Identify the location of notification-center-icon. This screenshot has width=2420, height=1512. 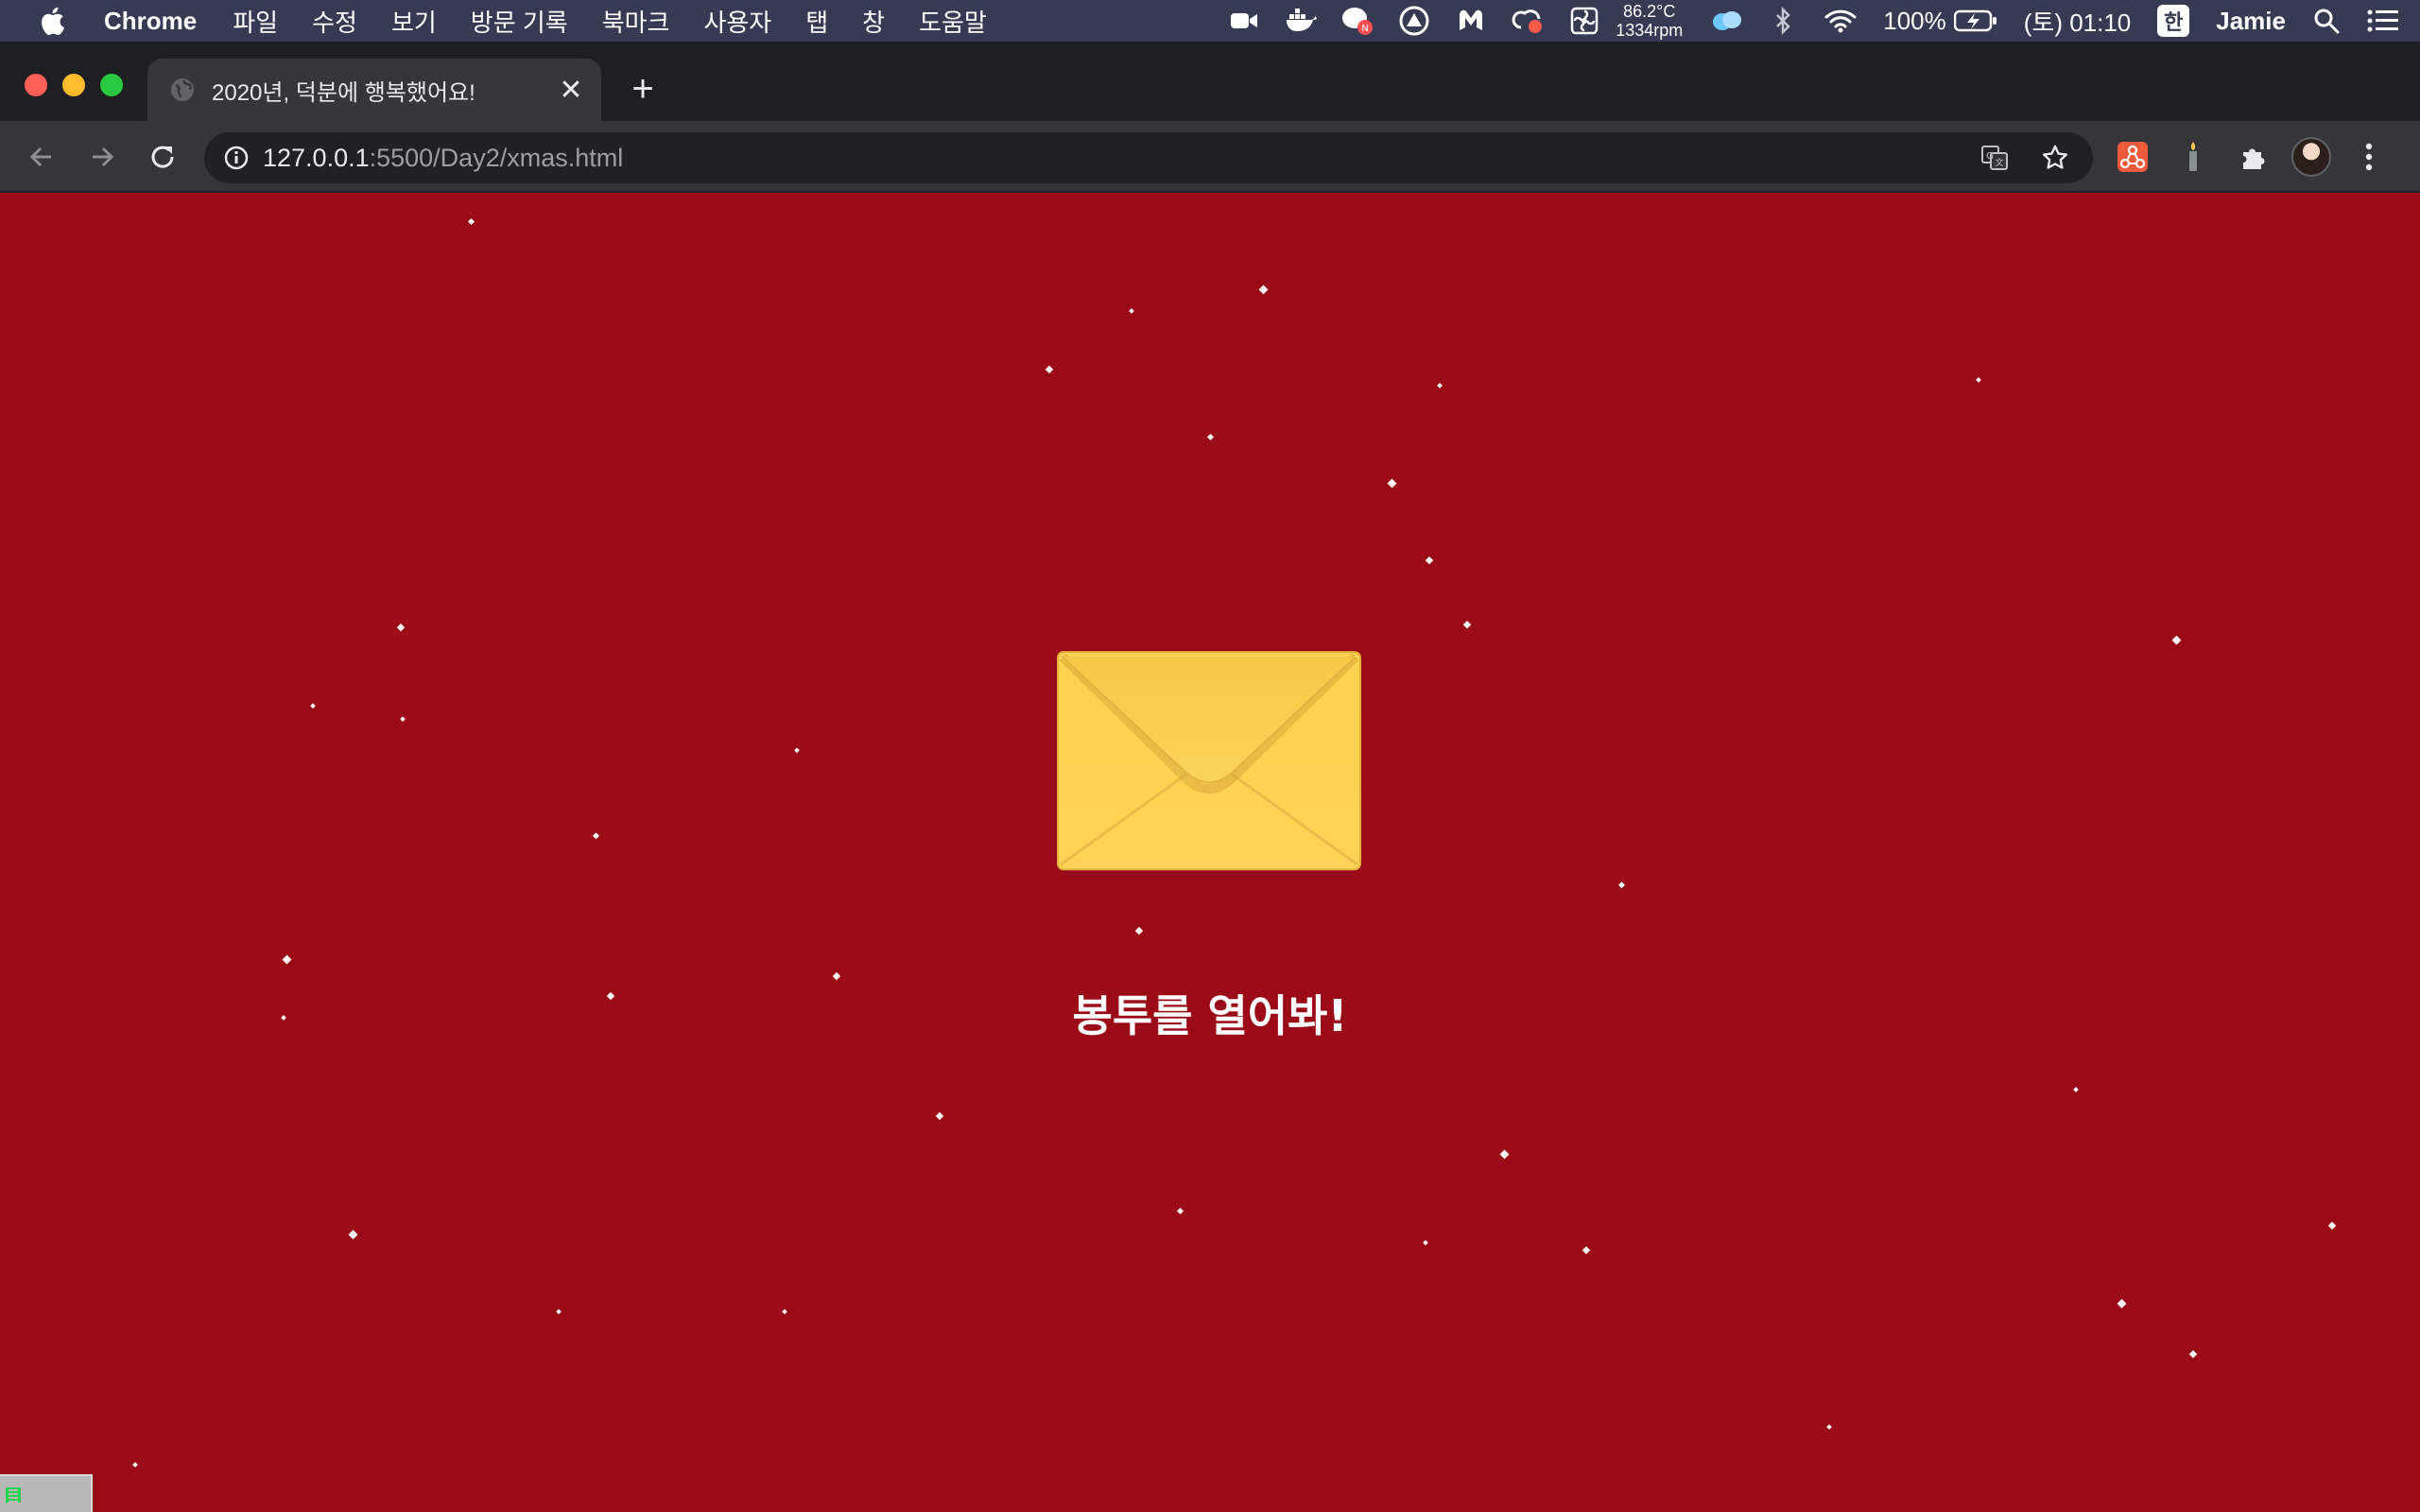
(2383, 21).